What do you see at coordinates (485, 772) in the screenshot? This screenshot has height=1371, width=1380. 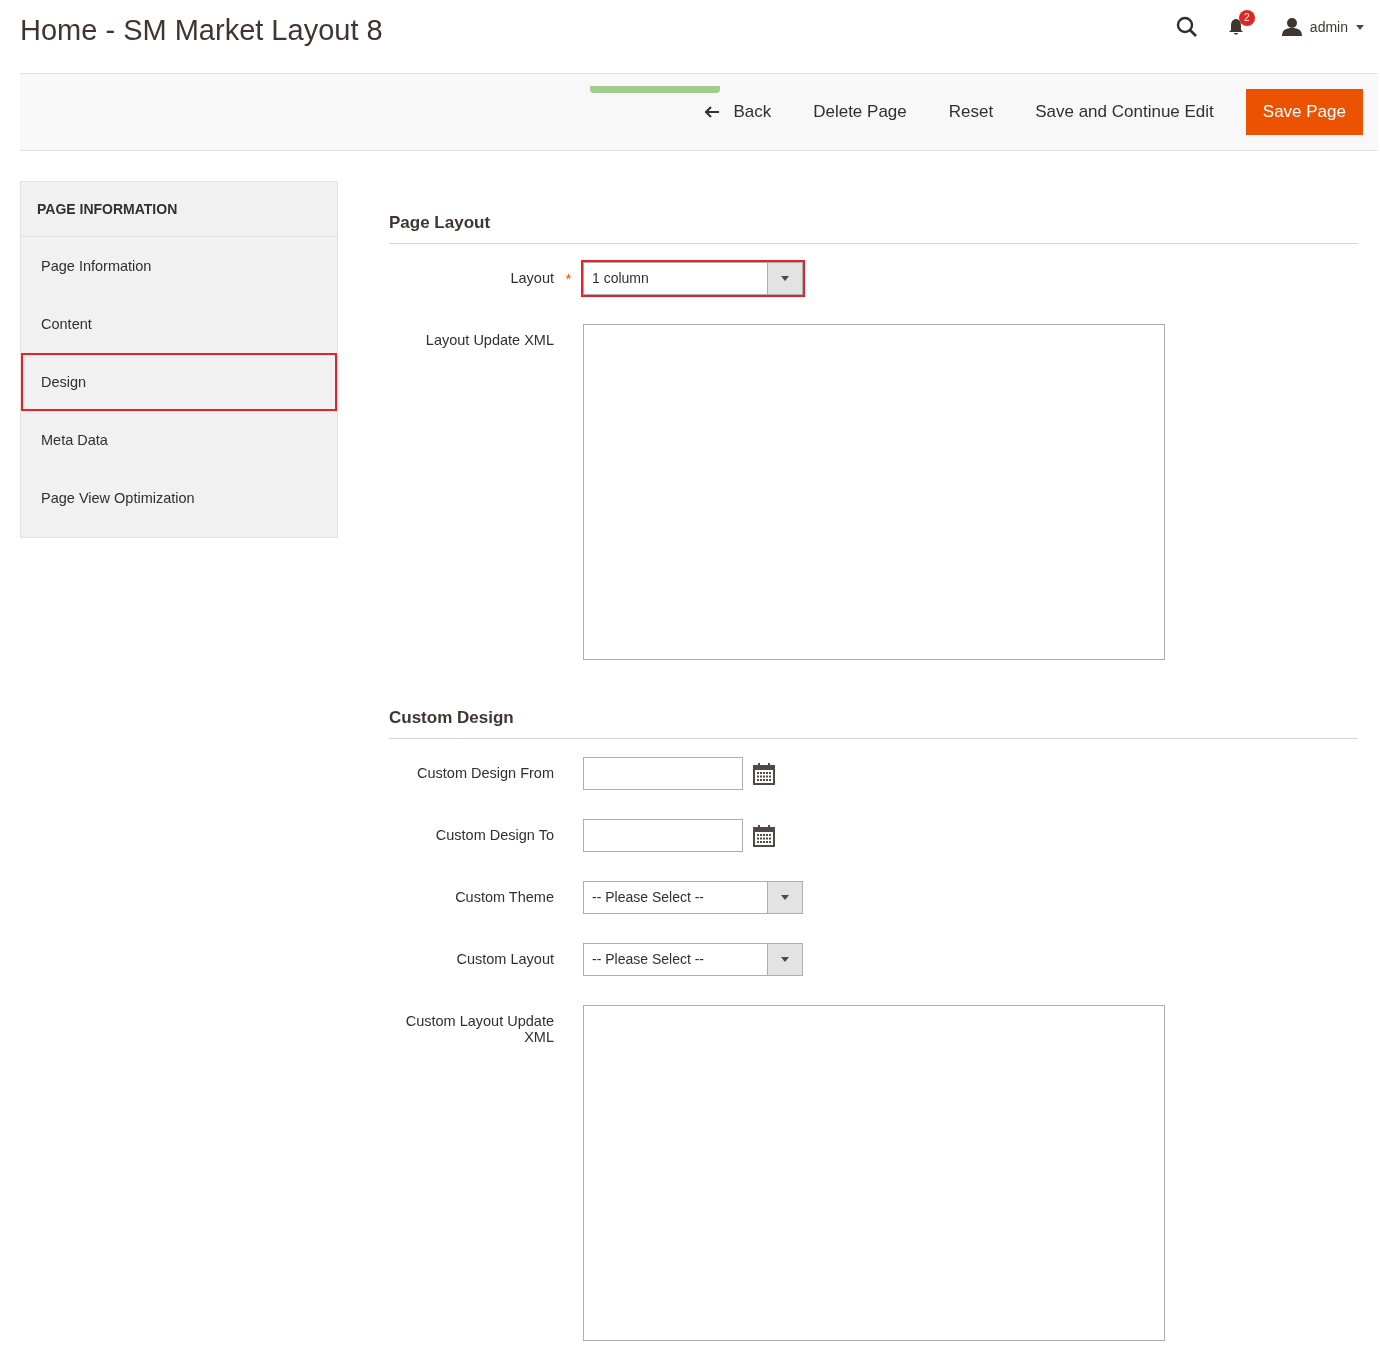 I see `field-label: Custom Design From` at bounding box center [485, 772].